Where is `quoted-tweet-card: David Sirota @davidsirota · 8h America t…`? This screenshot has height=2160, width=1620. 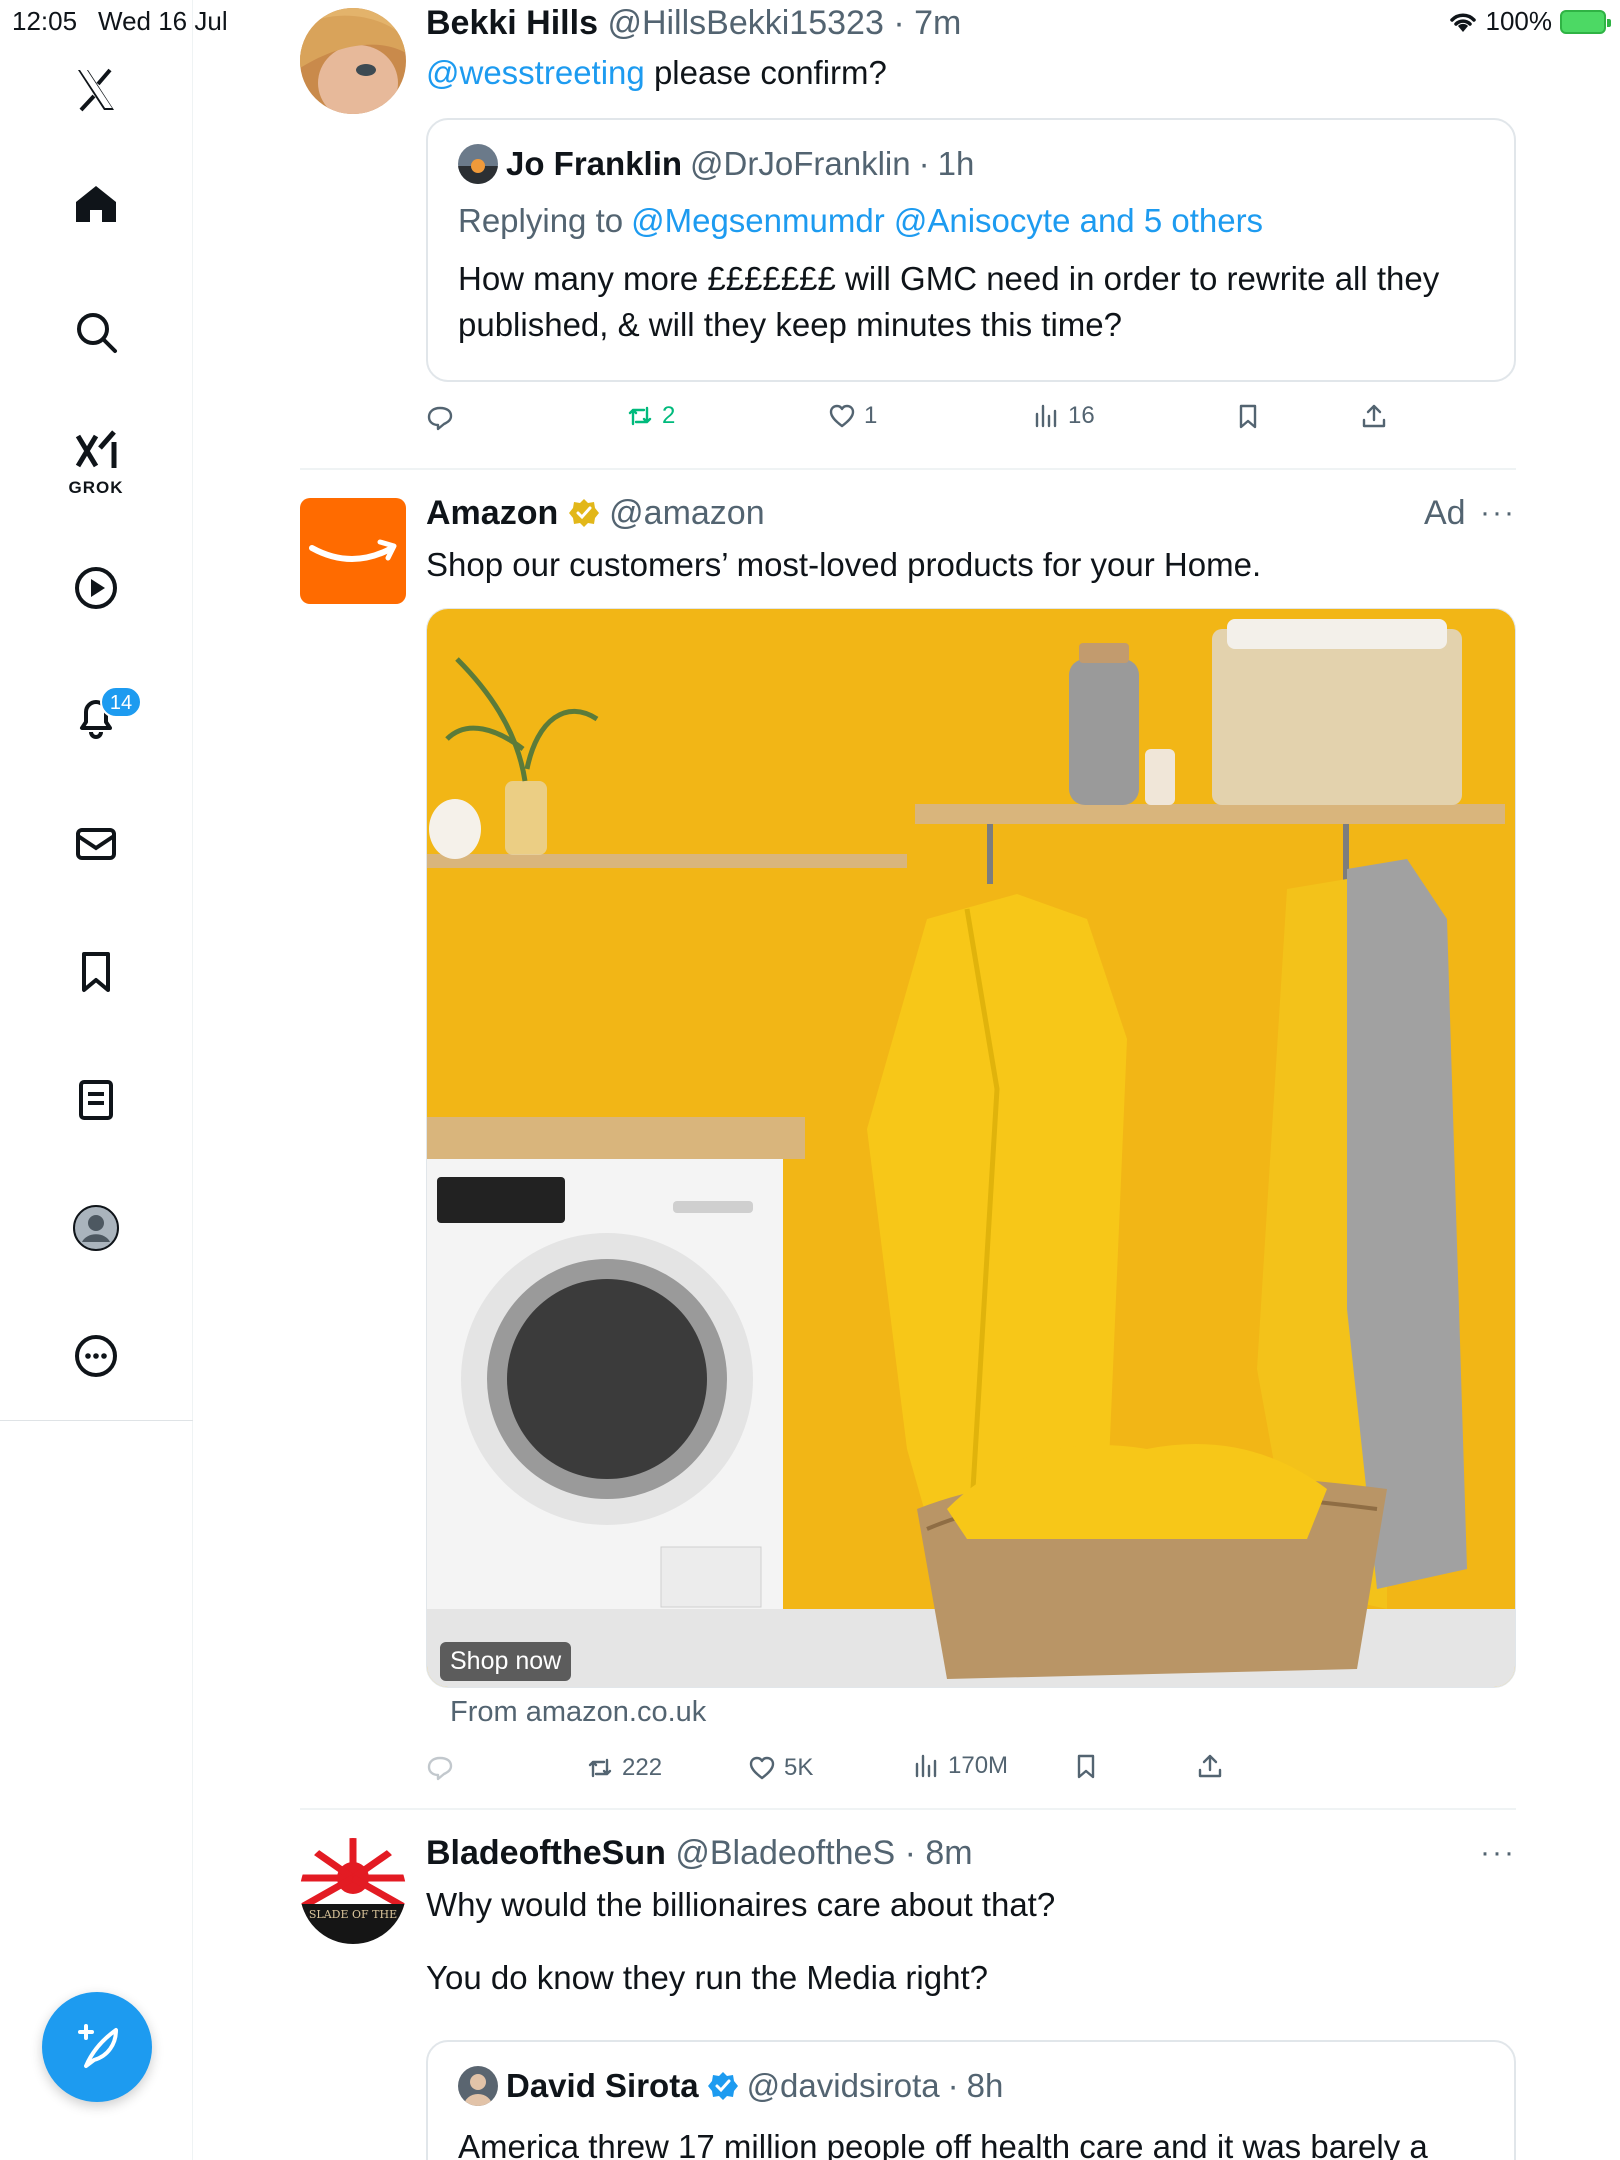 quoted-tweet-card: David Sirota @davidsirota · 8h America t… is located at coordinates (971, 2100).